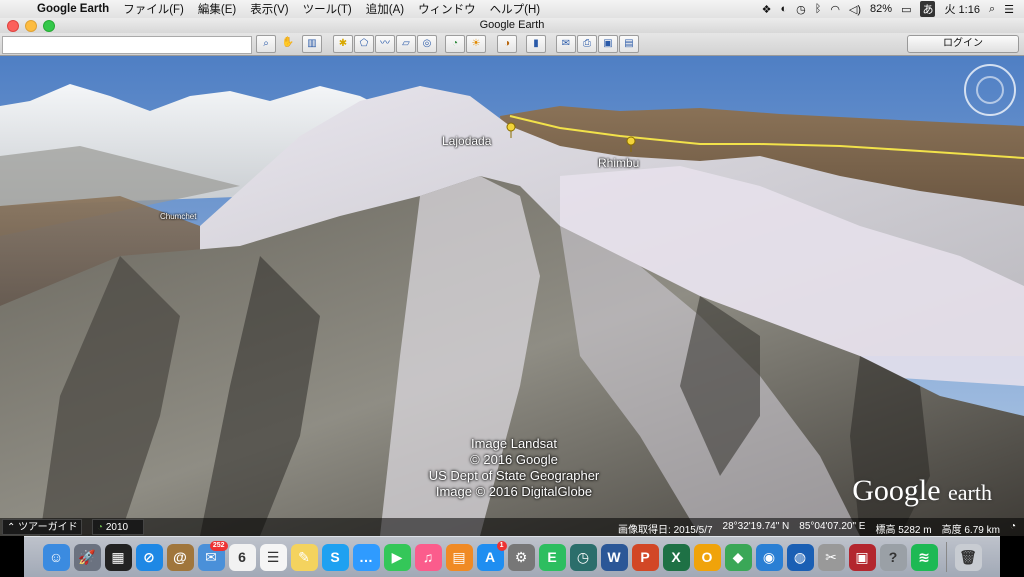  What do you see at coordinates (266, 44) in the screenshot?
I see `search-icon: ⌕` at bounding box center [266, 44].